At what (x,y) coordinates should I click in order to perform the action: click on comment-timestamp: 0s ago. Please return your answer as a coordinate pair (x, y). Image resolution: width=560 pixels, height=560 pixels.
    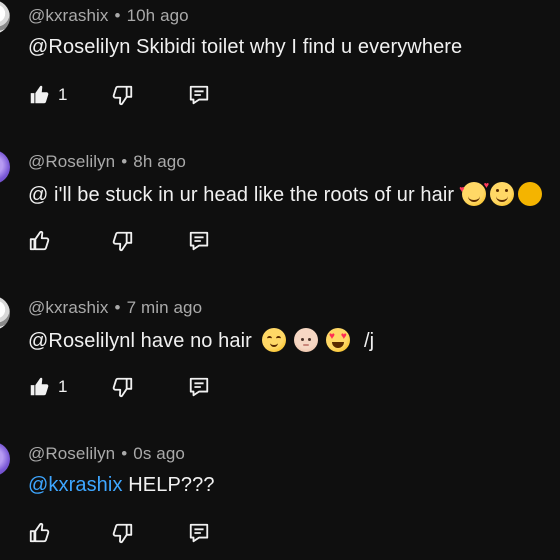
    Looking at the image, I should click on (159, 453).